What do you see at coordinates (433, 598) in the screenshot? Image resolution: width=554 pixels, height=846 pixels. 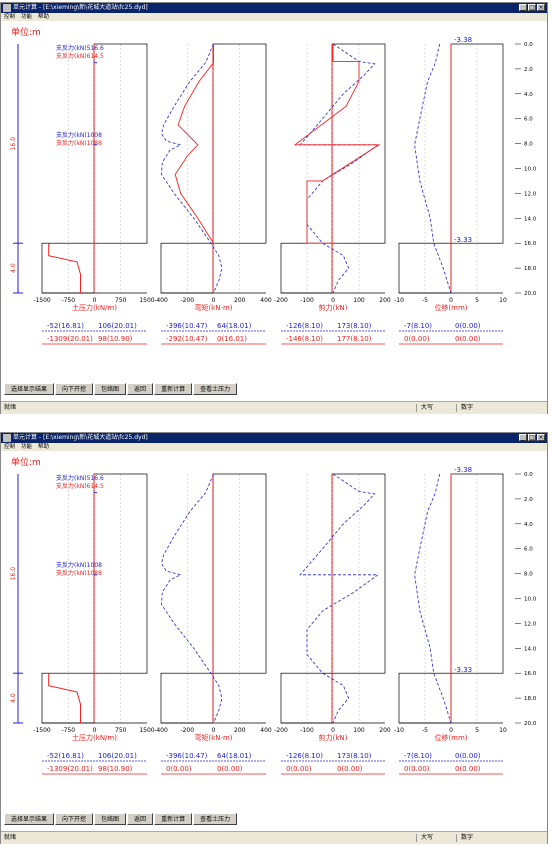 I see `displacement-curve-blue` at bounding box center [433, 598].